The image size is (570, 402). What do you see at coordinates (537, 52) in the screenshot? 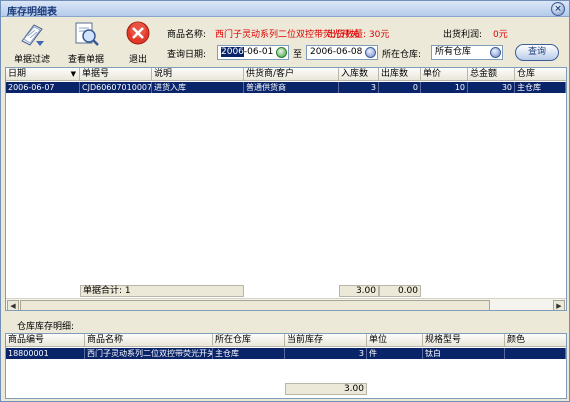
I see `query-button: 查询` at bounding box center [537, 52].